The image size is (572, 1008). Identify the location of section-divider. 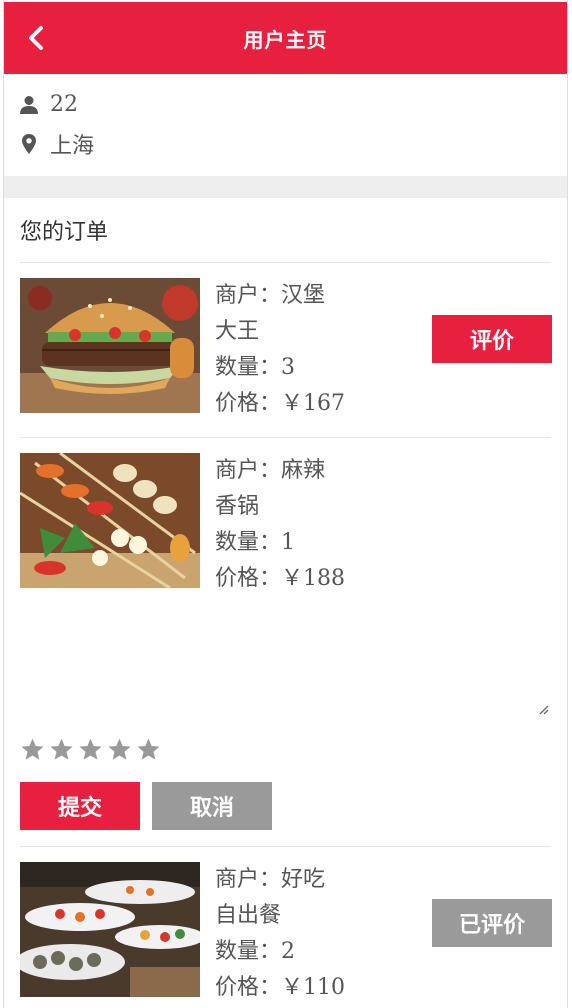
(285, 187).